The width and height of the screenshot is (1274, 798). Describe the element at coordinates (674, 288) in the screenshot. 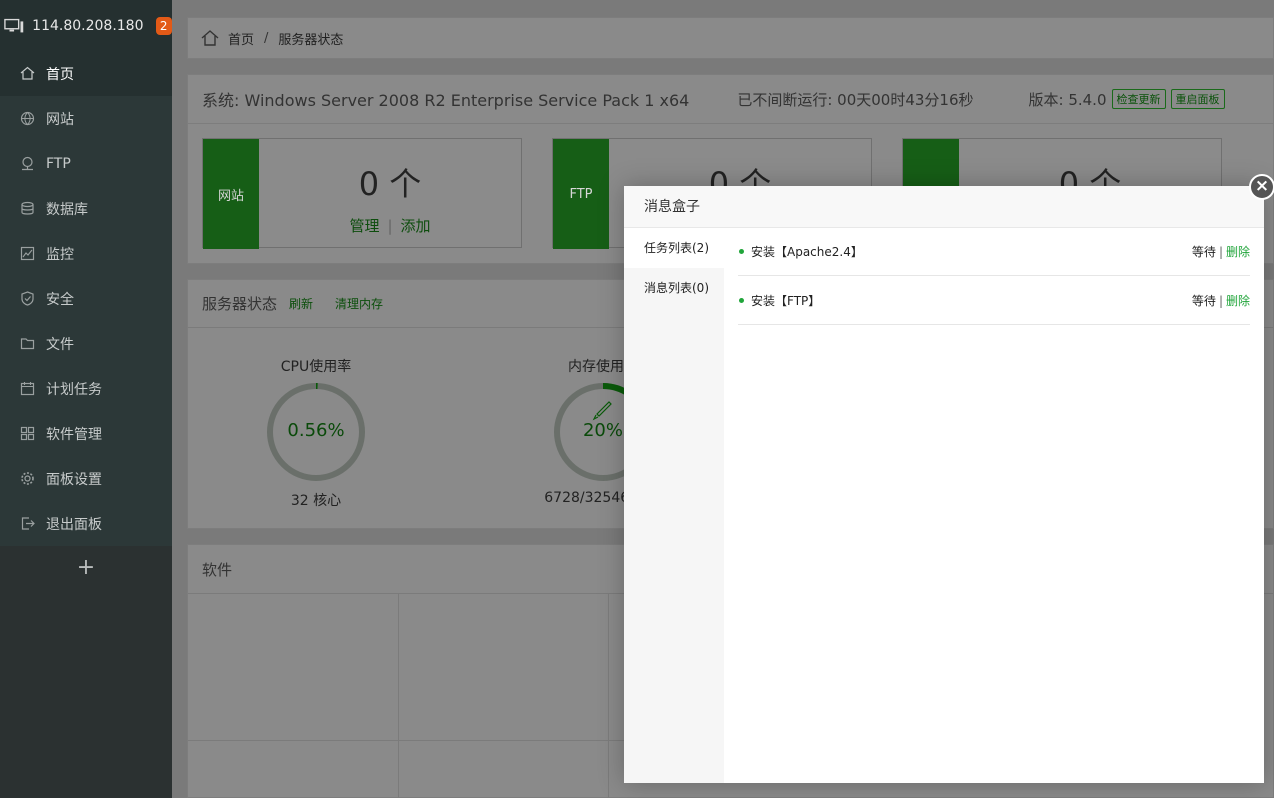

I see `tab-message-list: 消息列表(0)` at that location.